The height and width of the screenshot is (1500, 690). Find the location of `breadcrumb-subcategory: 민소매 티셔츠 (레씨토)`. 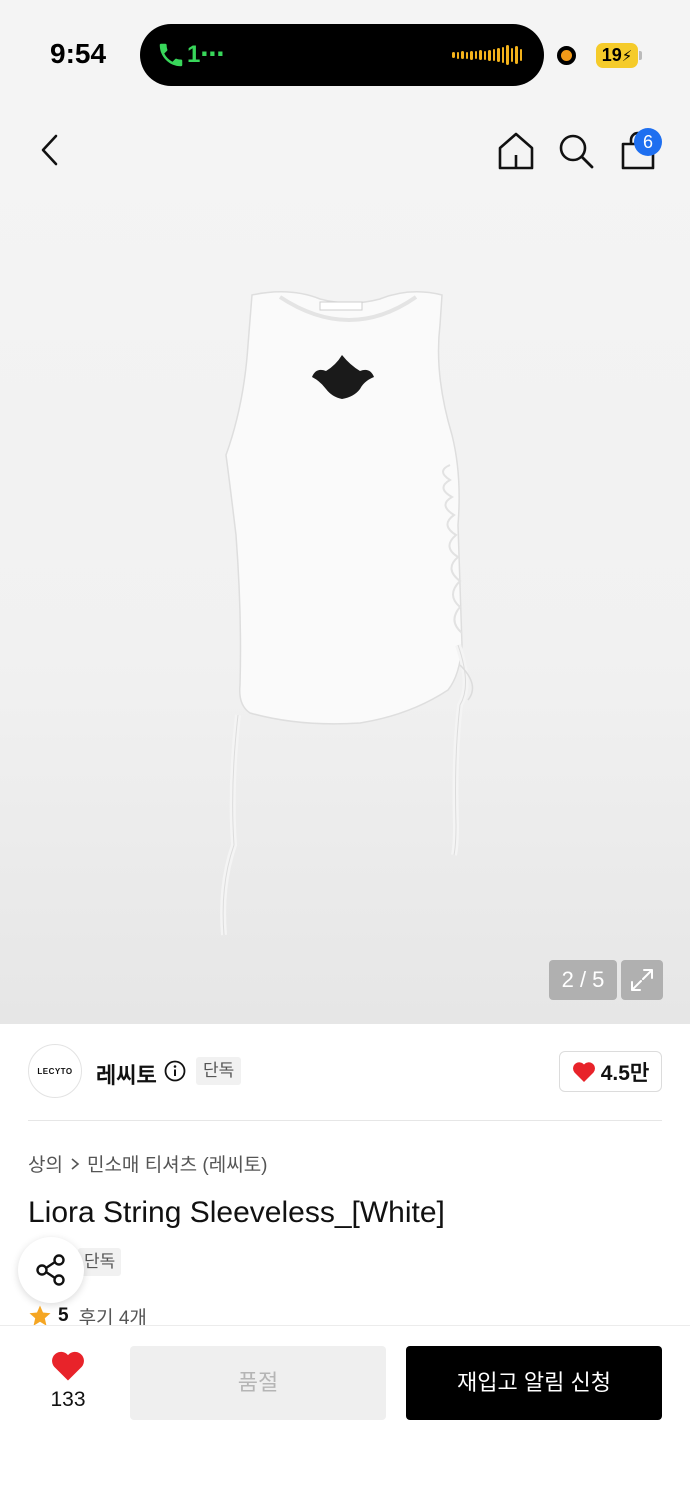

breadcrumb-subcategory: 민소매 티셔츠 (레씨토) is located at coordinates (177, 1163).